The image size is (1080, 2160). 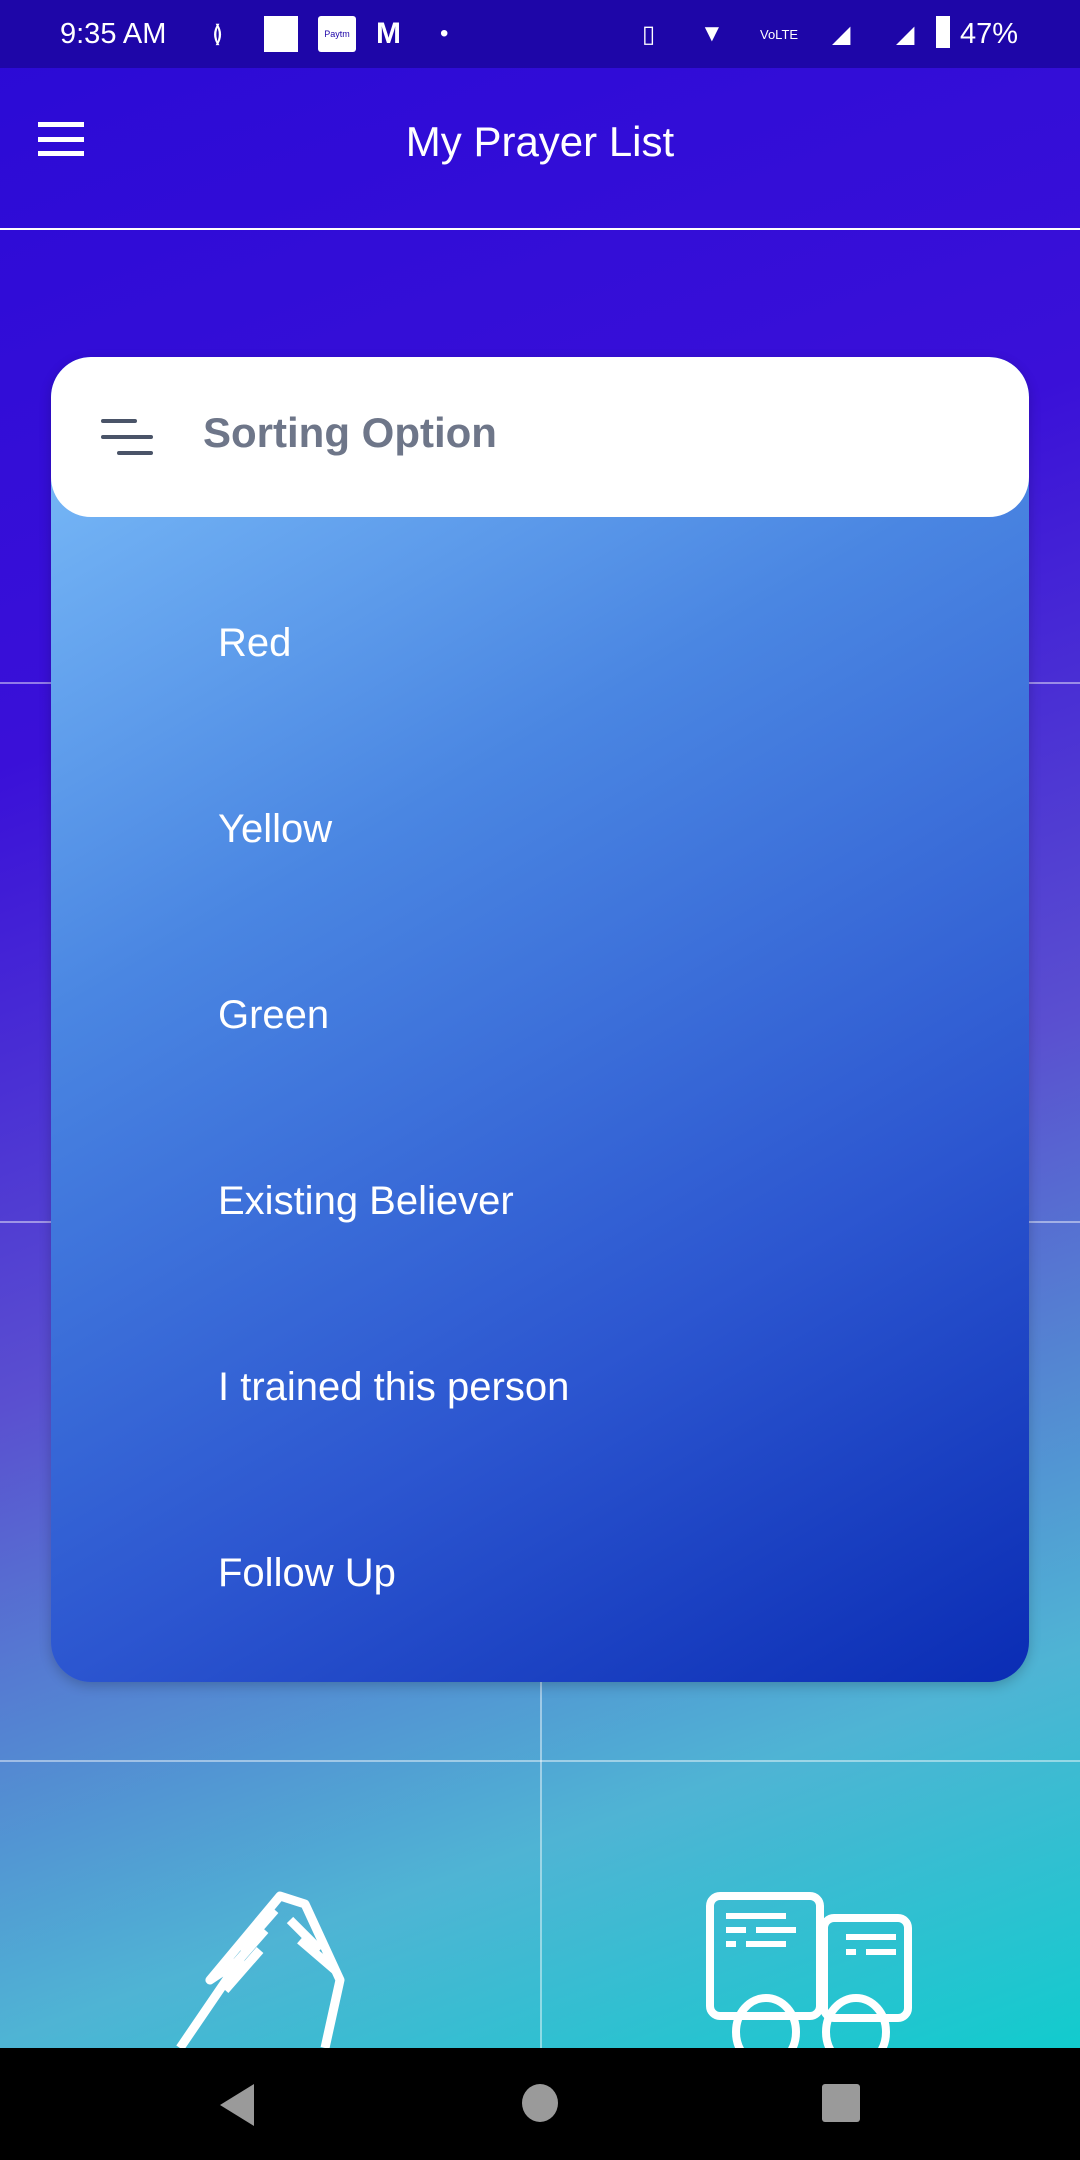 What do you see at coordinates (307, 1573) in the screenshot?
I see `sort-option-follow-up: Follow Up` at bounding box center [307, 1573].